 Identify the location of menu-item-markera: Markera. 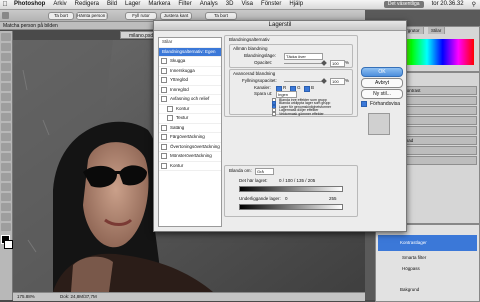
(159, 4).